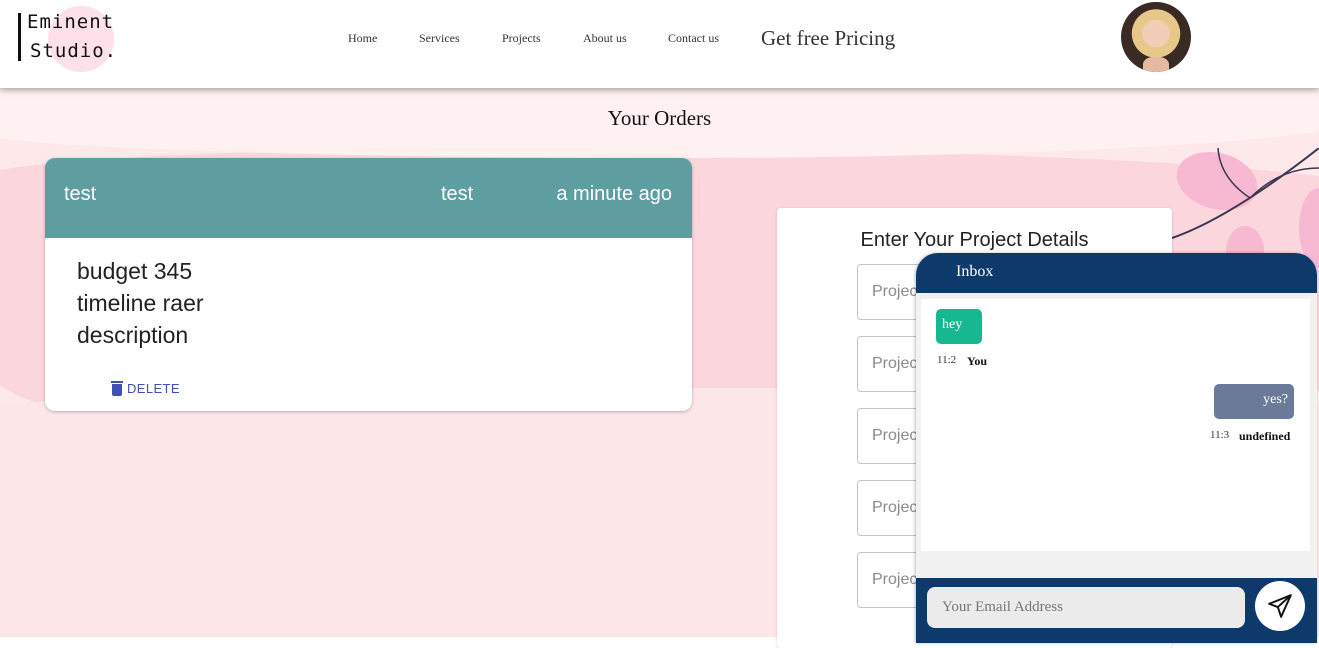  I want to click on send-icon, so click(1280, 606).